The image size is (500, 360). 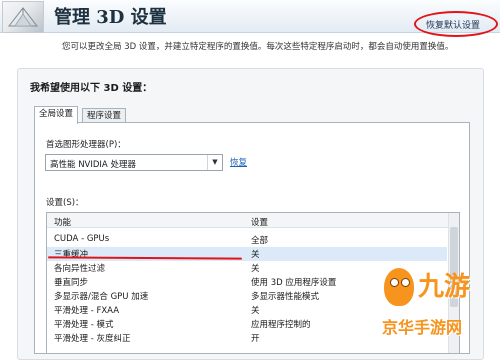 What do you see at coordinates (71, 283) in the screenshot?
I see `feature-cell: 垂直同步` at bounding box center [71, 283].